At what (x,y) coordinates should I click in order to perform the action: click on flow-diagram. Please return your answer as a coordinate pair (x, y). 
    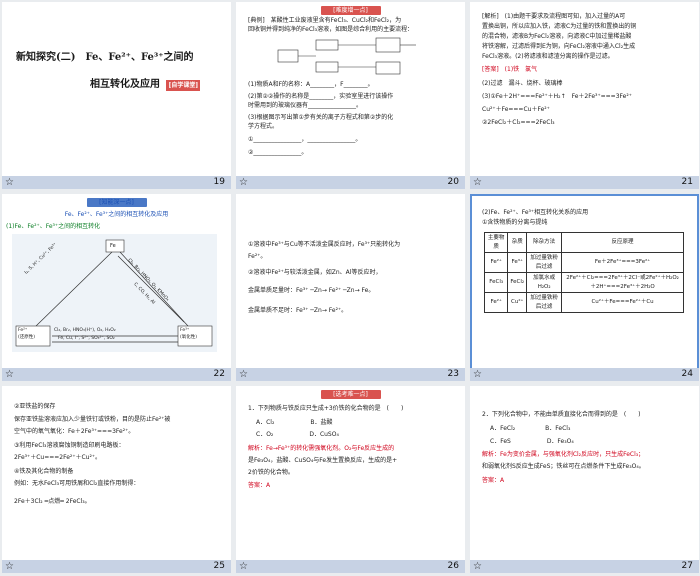
    Looking at the image, I should click on (346, 56).